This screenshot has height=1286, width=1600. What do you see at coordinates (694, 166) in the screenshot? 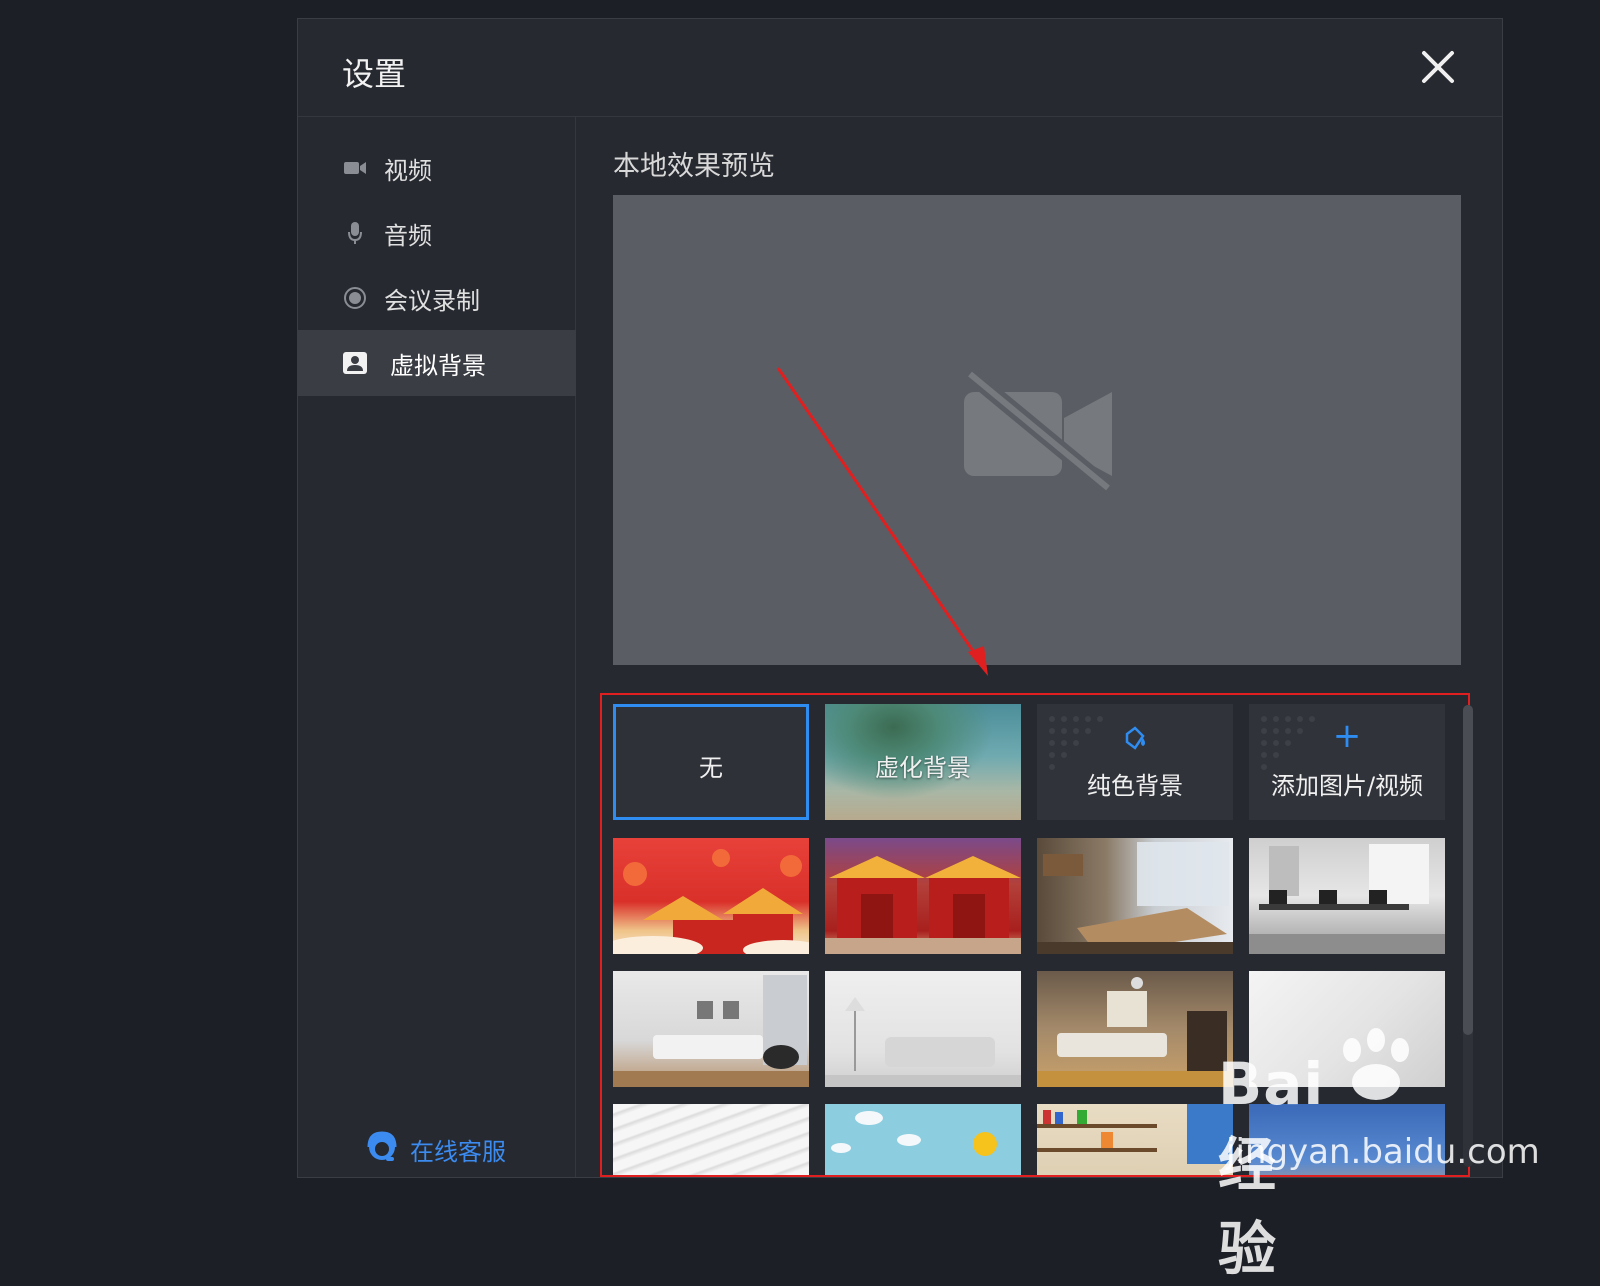
I see `preview-title: 本地效果预览` at bounding box center [694, 166].